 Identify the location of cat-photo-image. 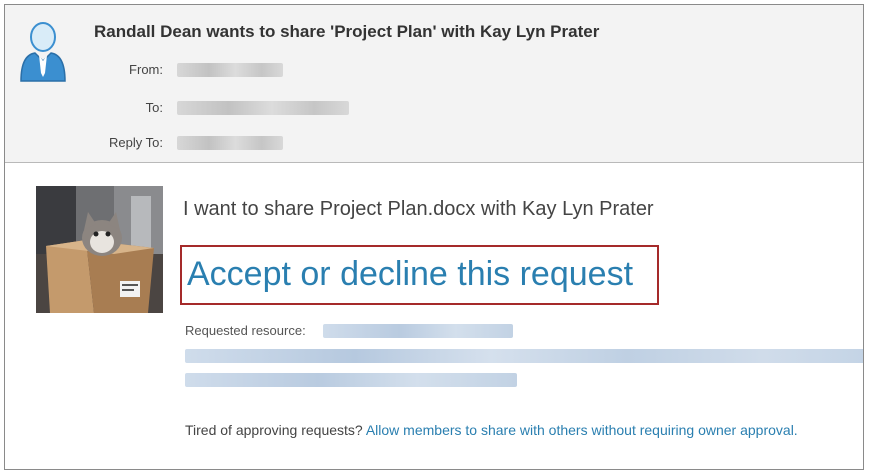
(99, 249).